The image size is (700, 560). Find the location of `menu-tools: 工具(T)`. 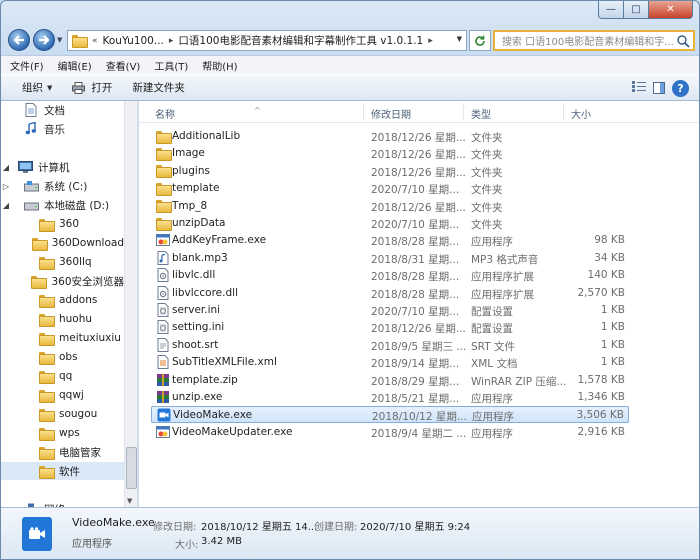

menu-tools: 工具(T) is located at coordinates (171, 65).